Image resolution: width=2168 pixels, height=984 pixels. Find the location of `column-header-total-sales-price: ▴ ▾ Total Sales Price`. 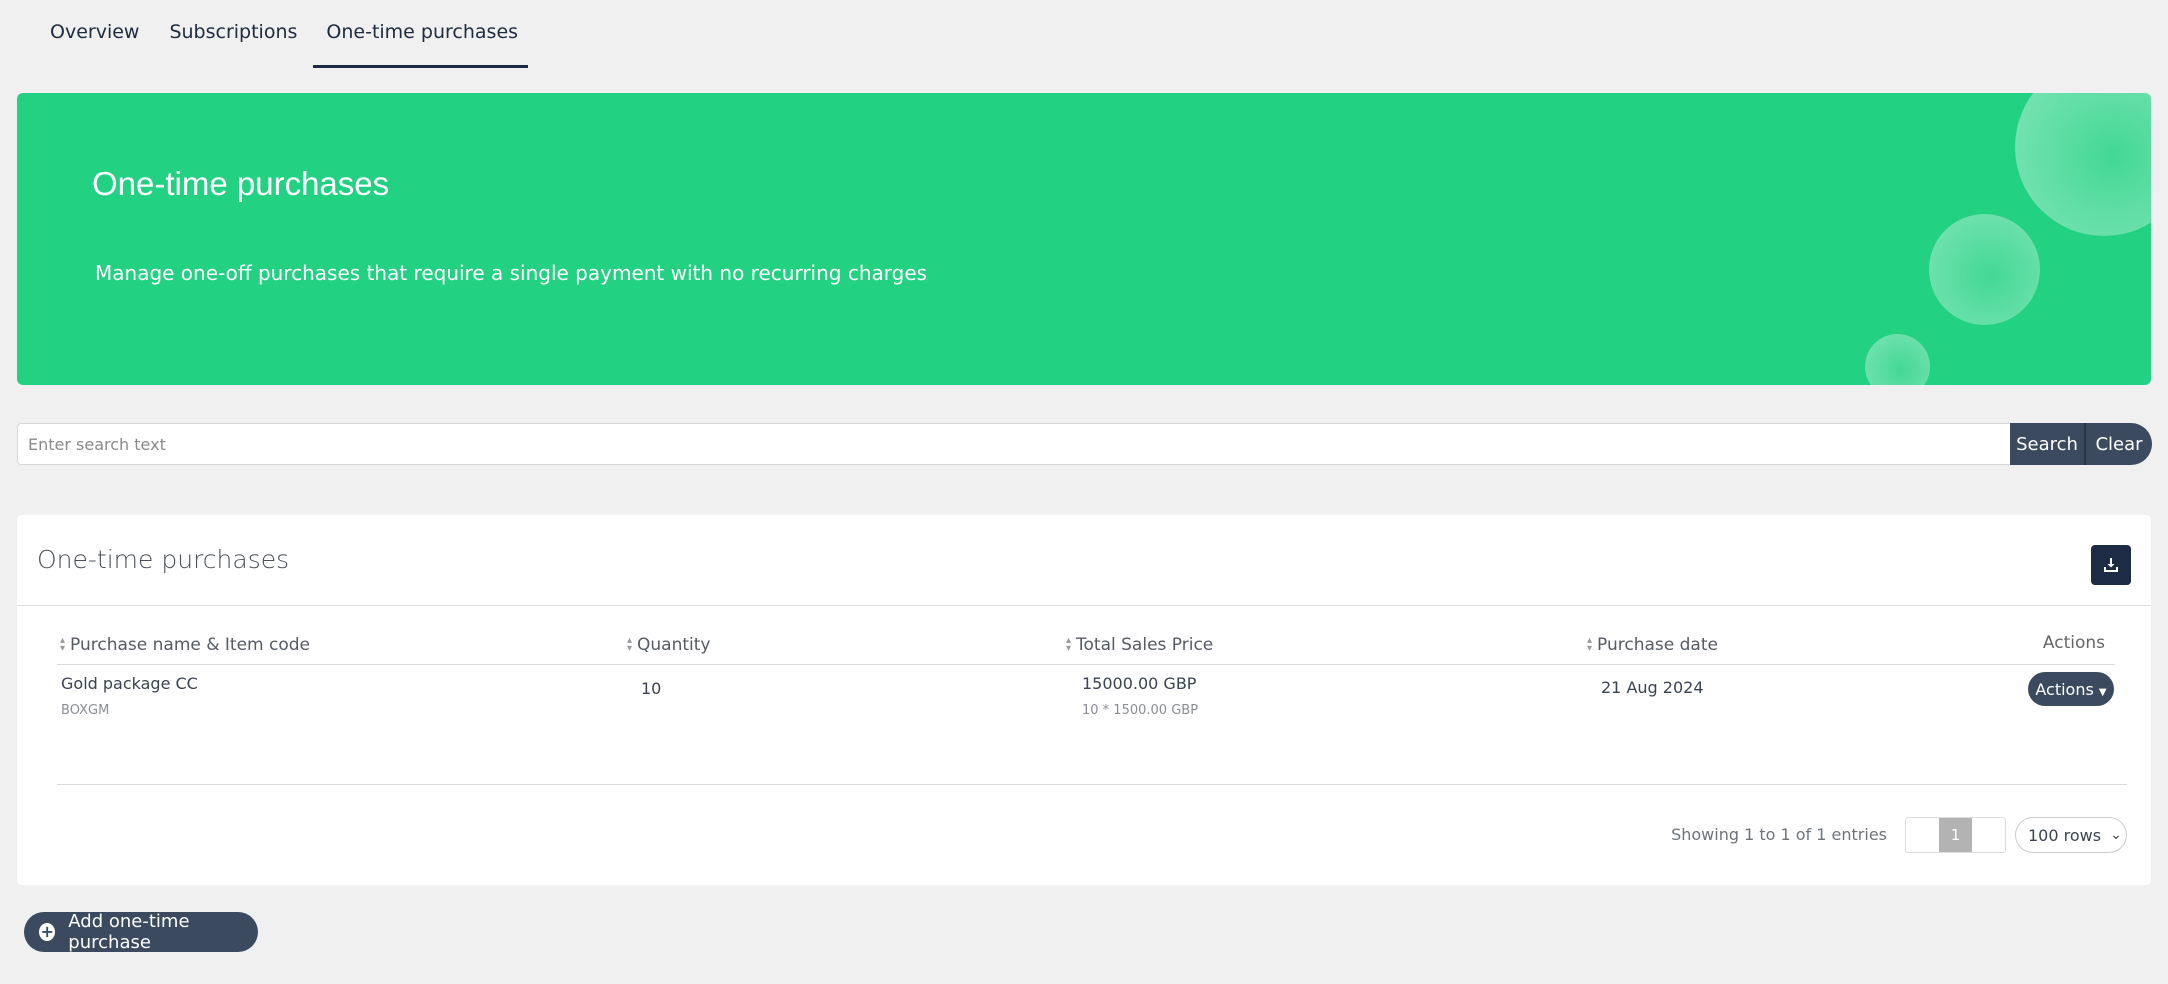

column-header-total-sales-price: ▴ ▾ Total Sales Price is located at coordinates (1139, 645).